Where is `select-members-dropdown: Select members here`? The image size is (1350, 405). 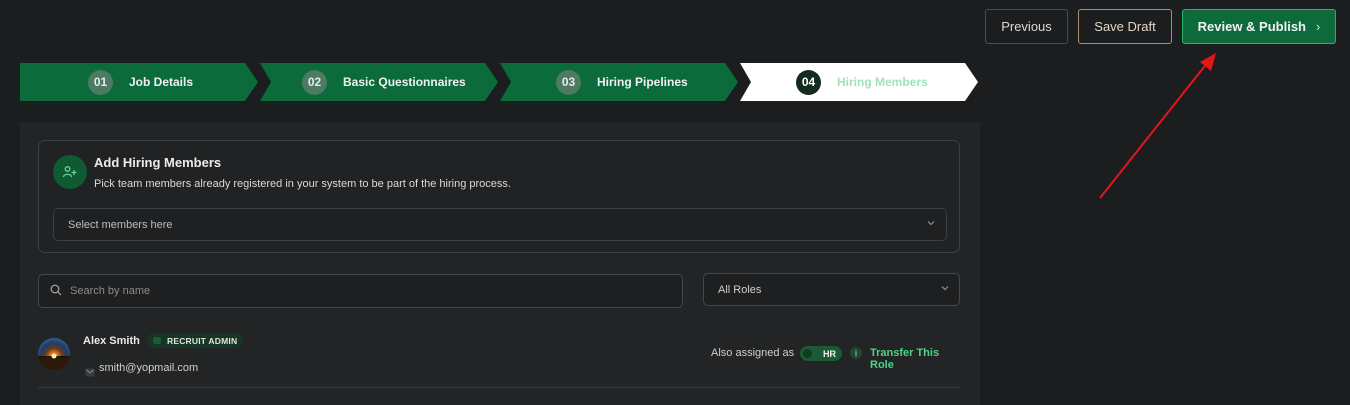 select-members-dropdown: Select members here is located at coordinates (500, 224).